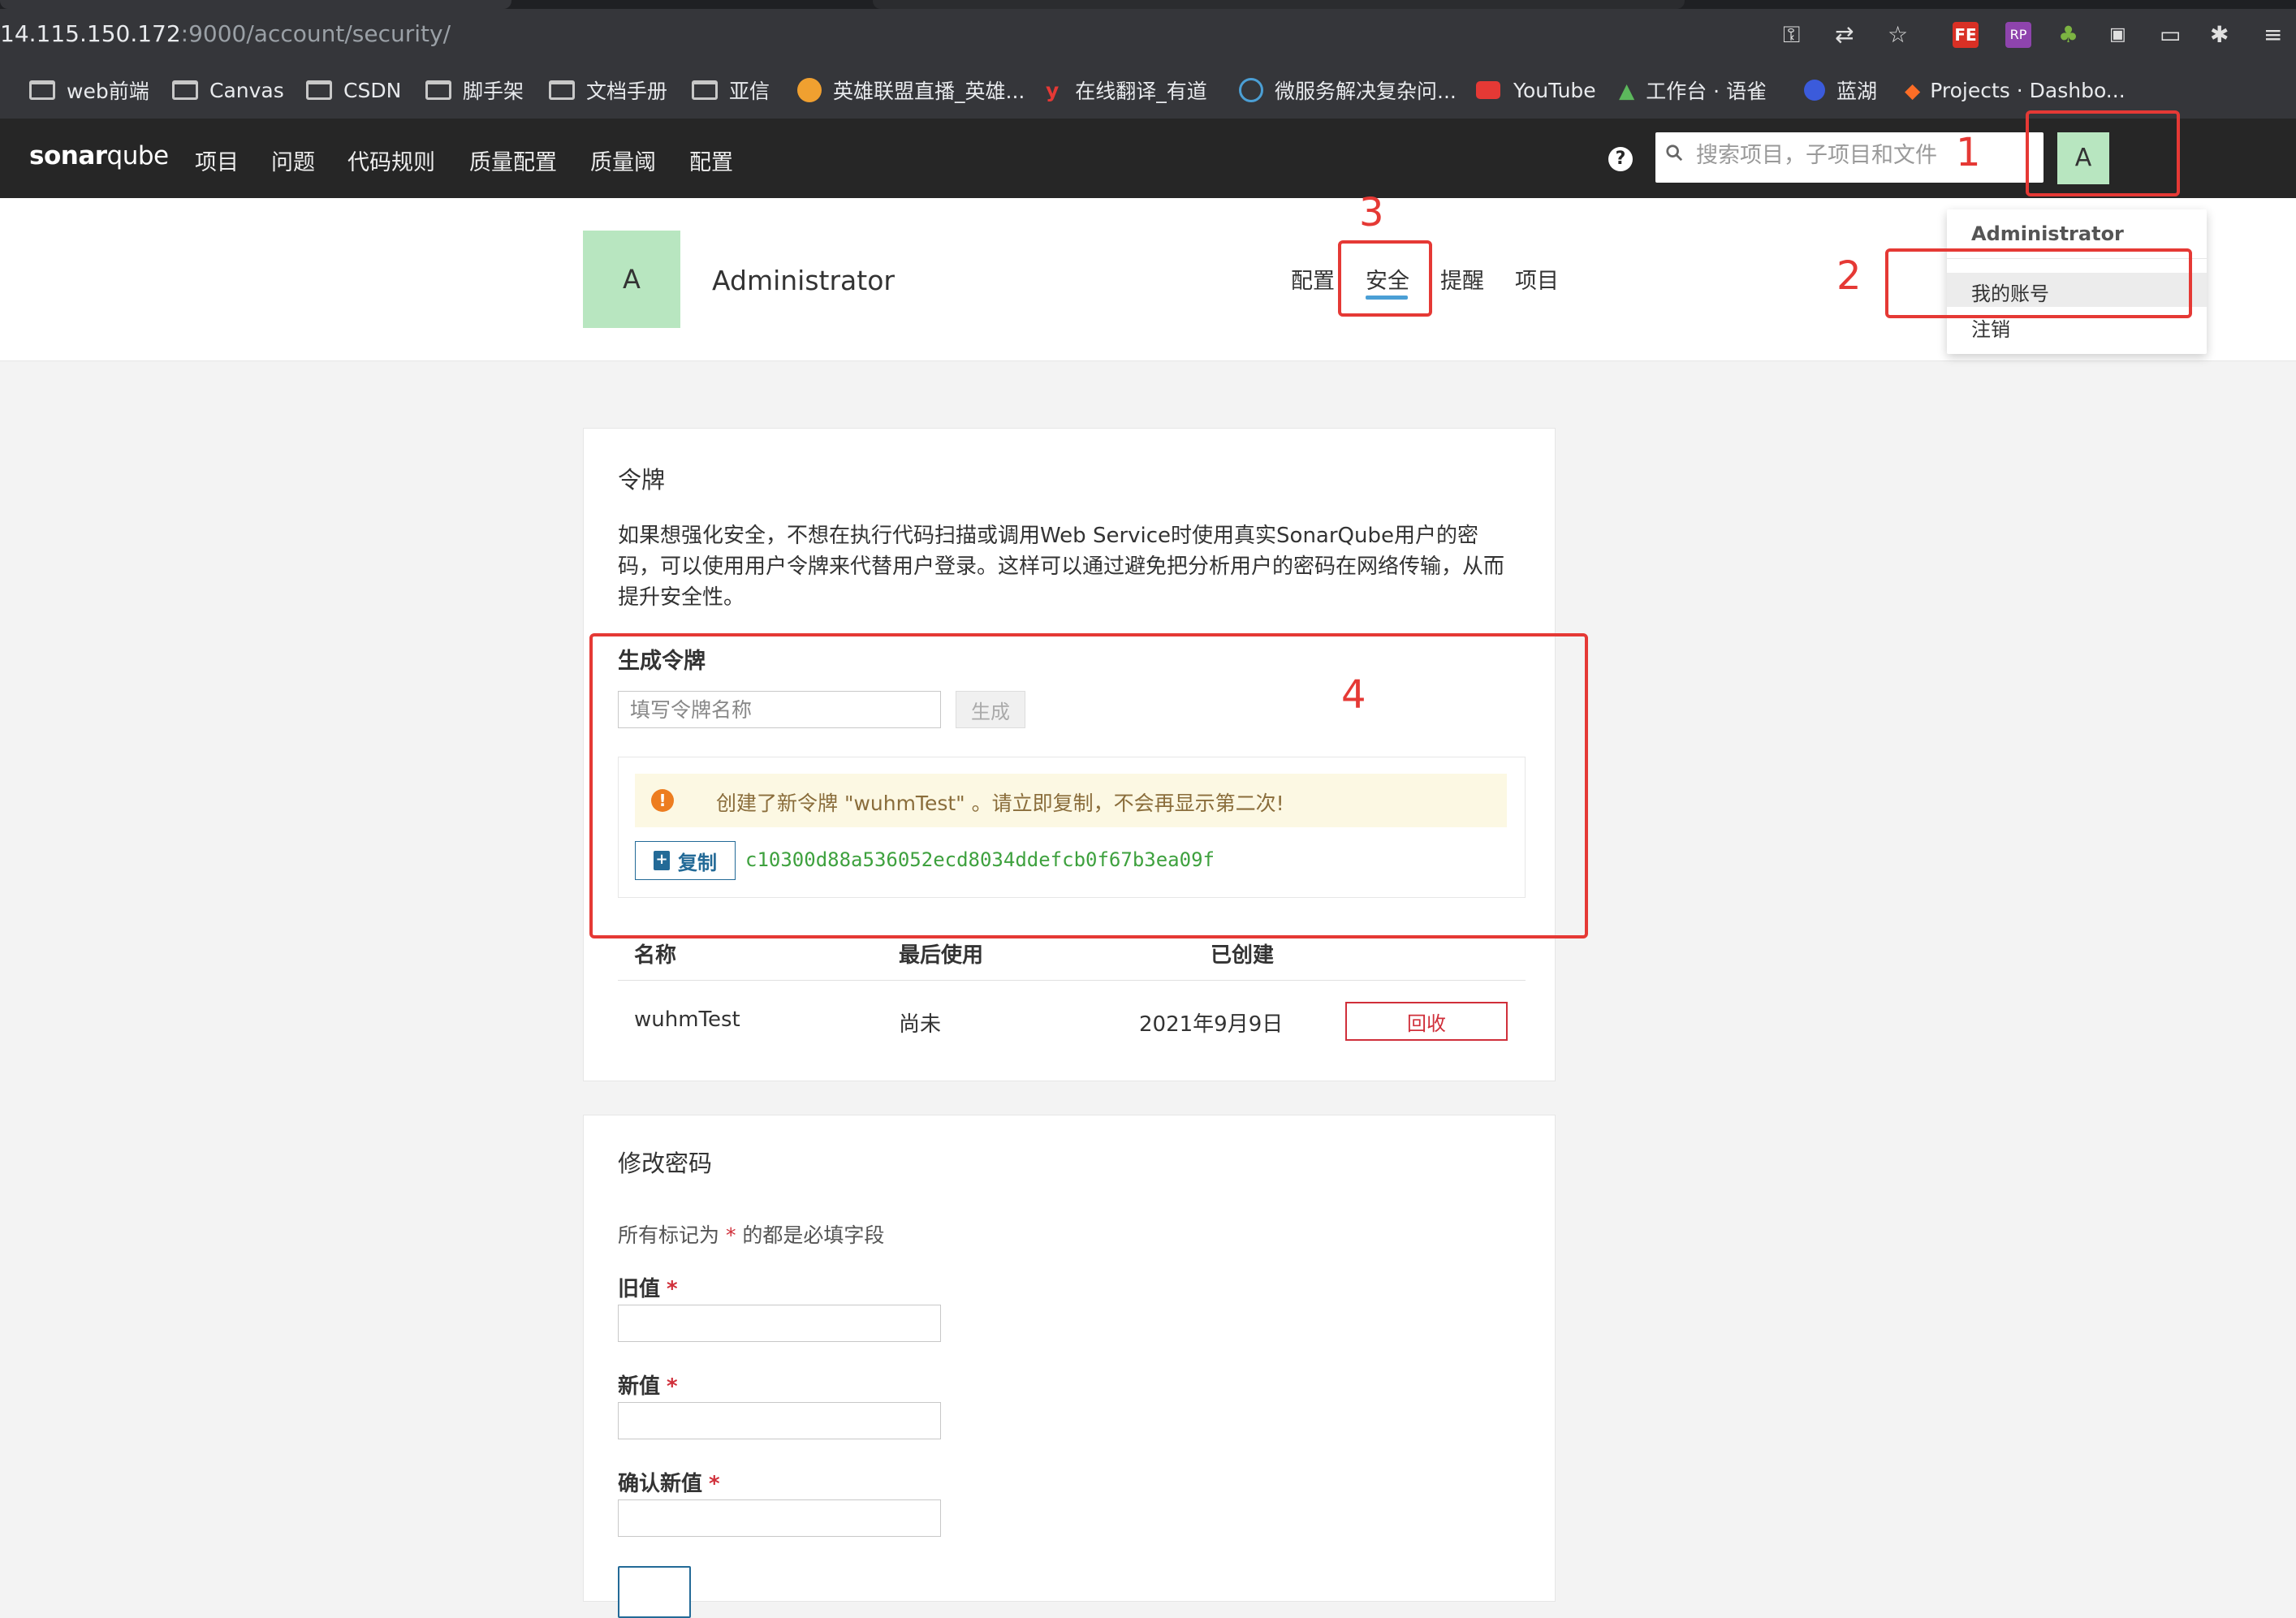  What do you see at coordinates (2018, 35) in the screenshot?
I see `rp-extension-icon: RP` at bounding box center [2018, 35].